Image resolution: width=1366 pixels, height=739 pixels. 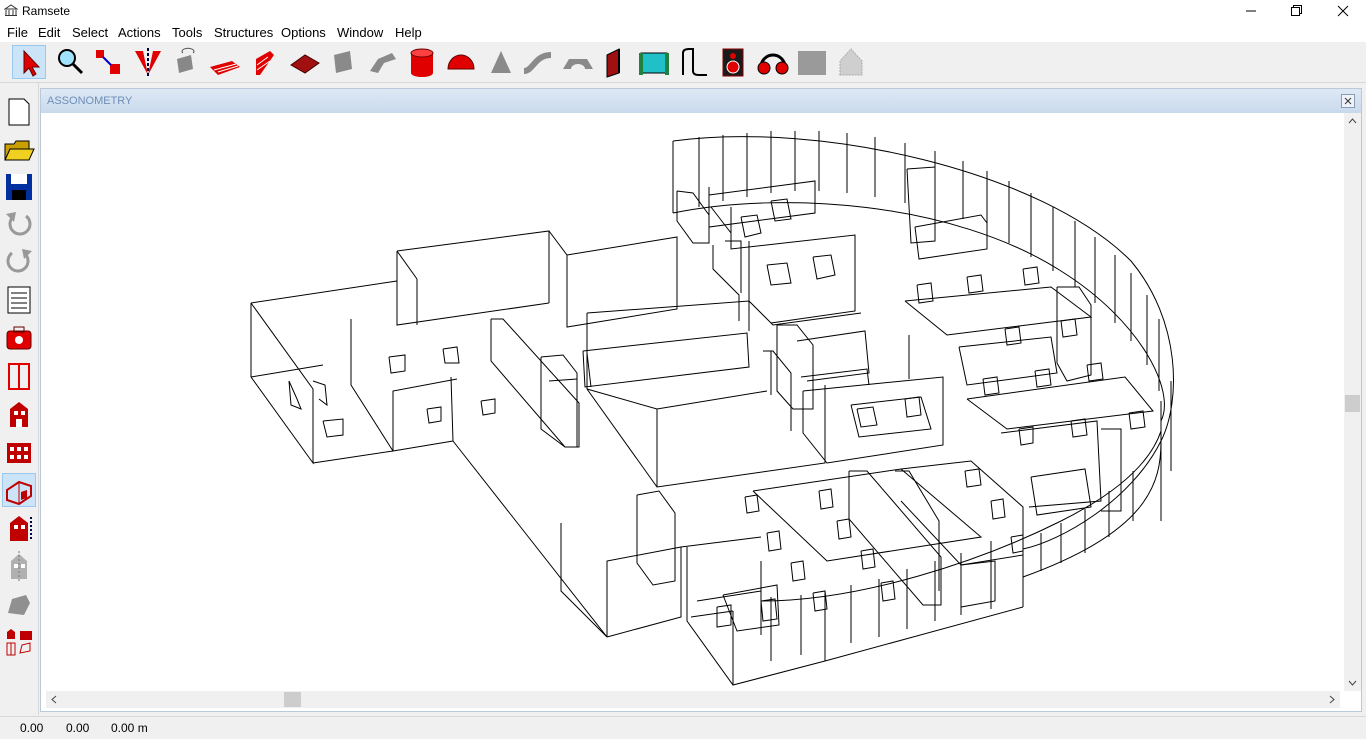 I want to click on grid-building-icon, so click(x=19, y=453).